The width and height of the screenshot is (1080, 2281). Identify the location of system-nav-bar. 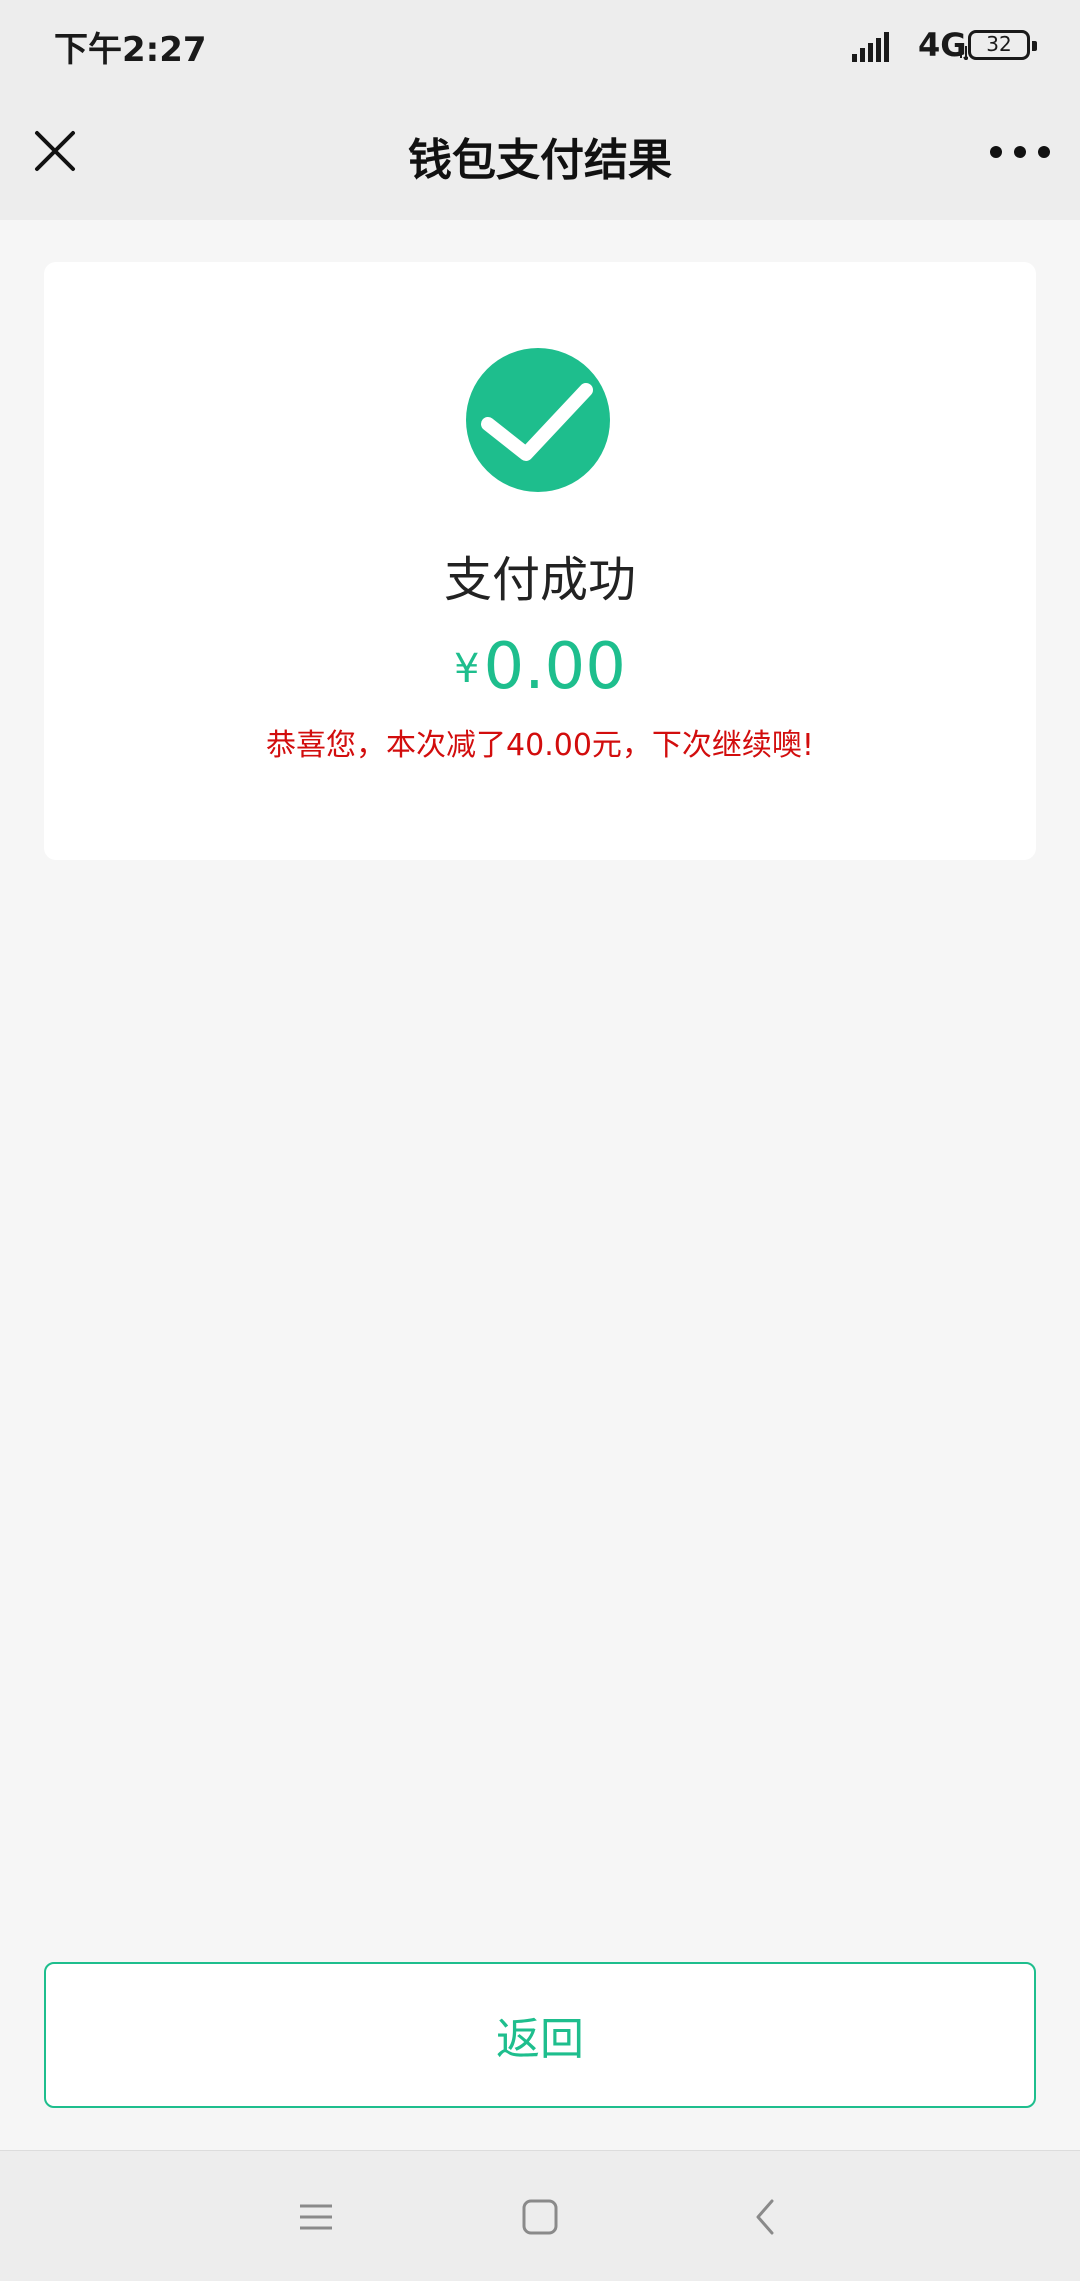
(540, 2215).